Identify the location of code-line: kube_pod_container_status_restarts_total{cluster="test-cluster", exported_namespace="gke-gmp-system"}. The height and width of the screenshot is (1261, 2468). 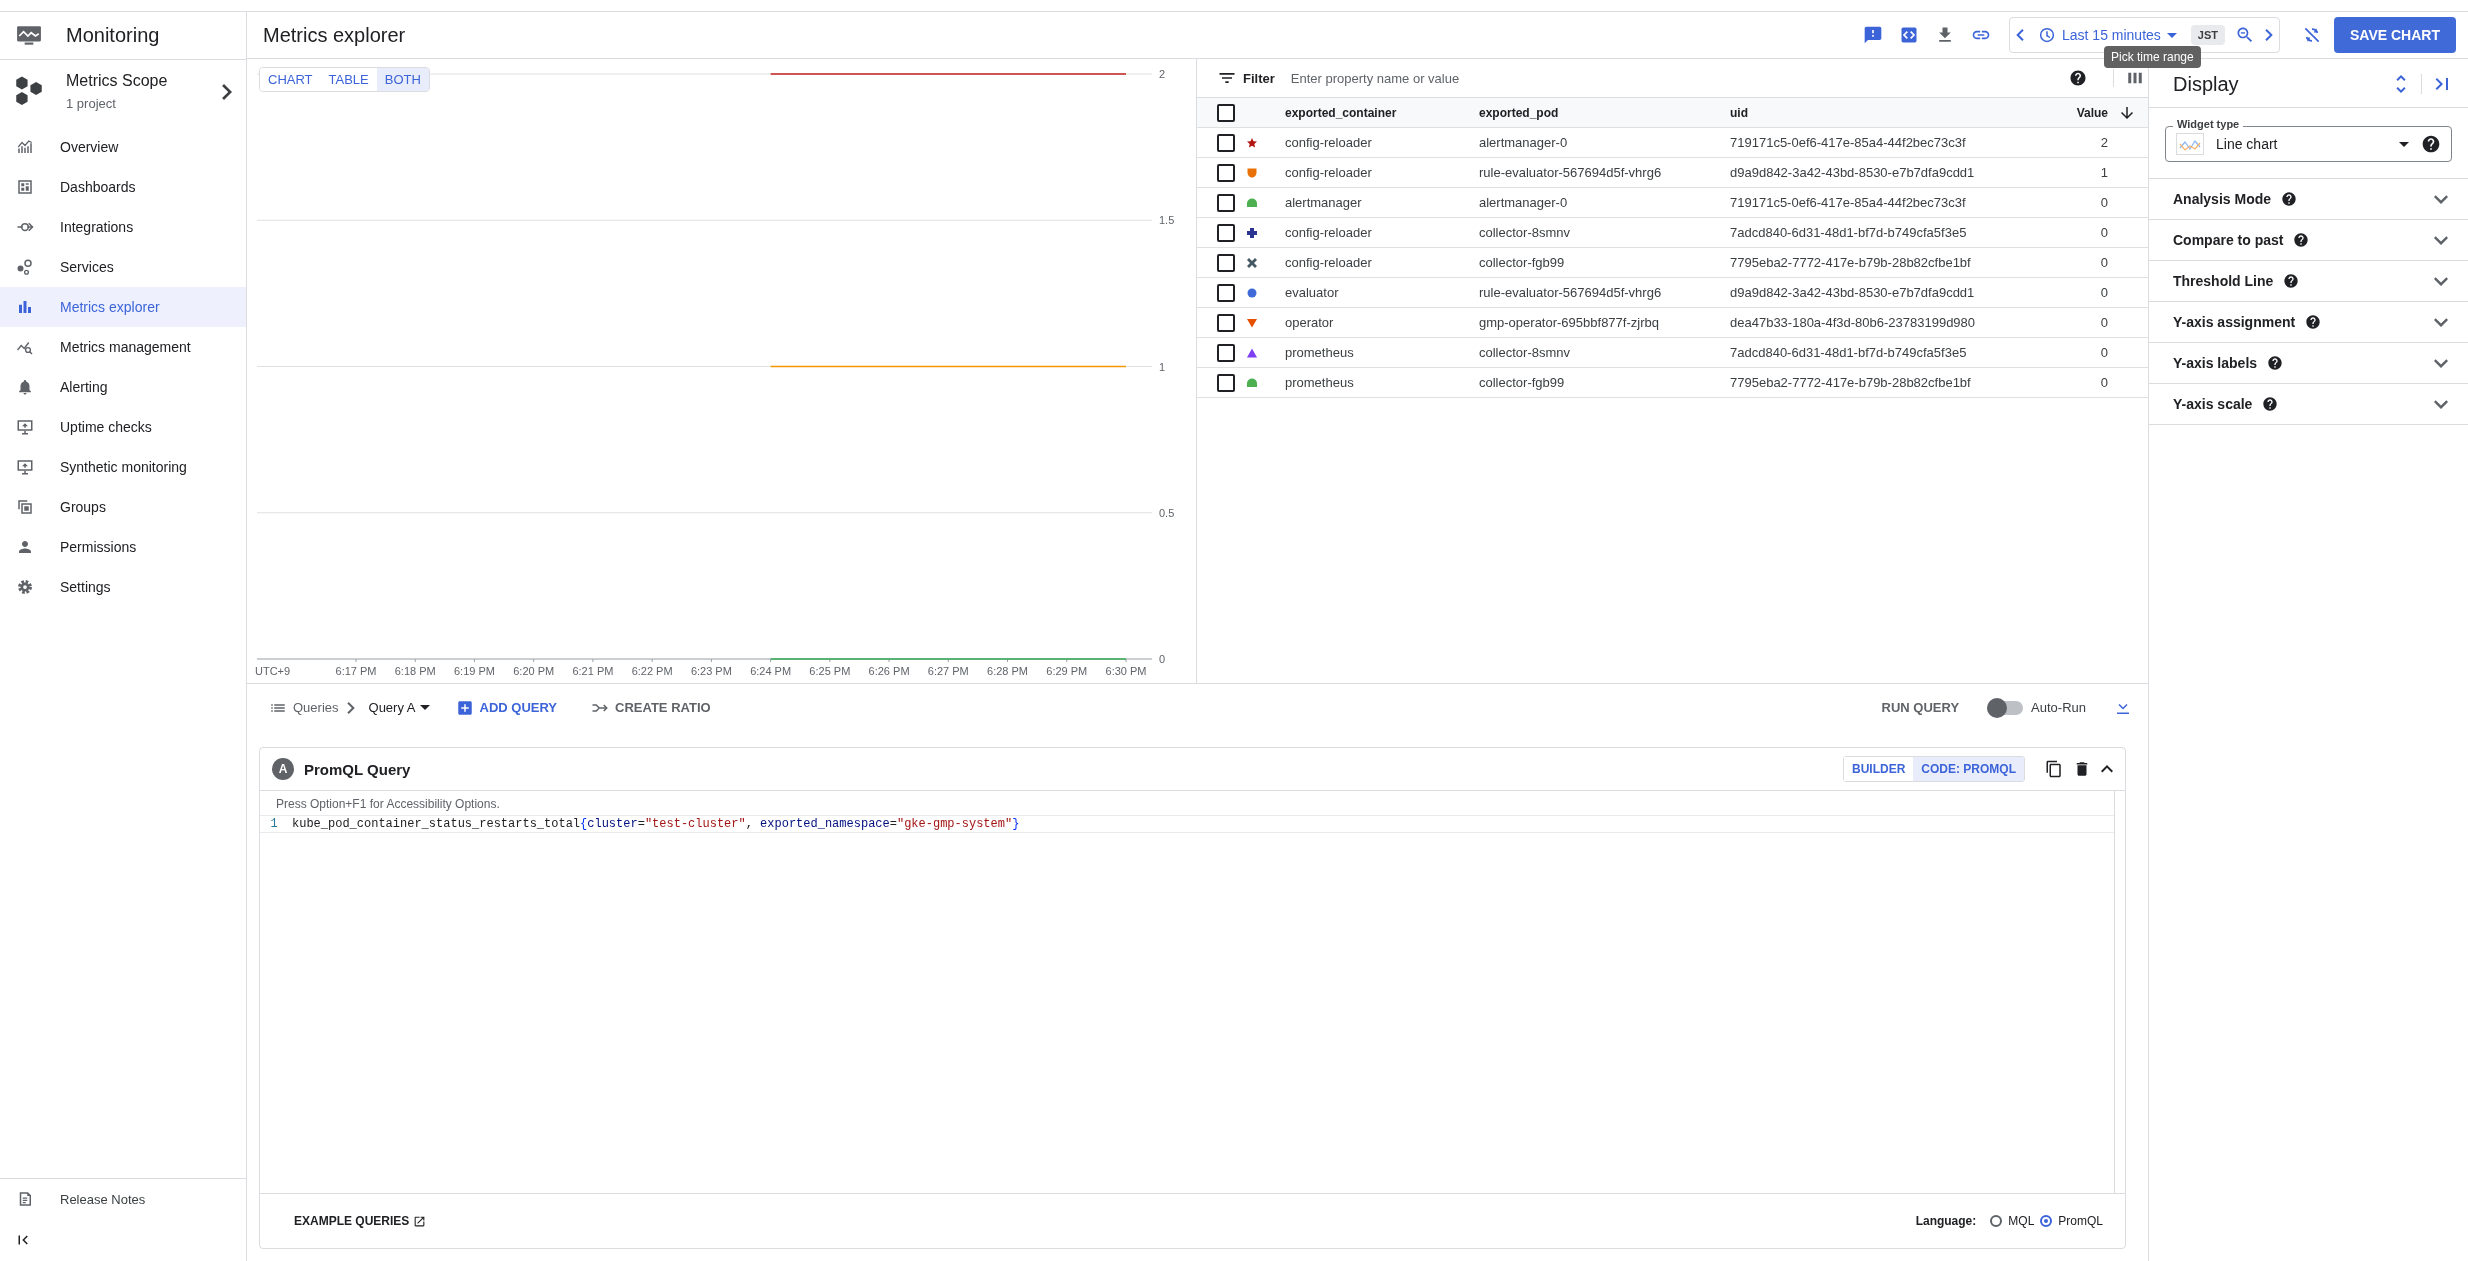
(654, 824).